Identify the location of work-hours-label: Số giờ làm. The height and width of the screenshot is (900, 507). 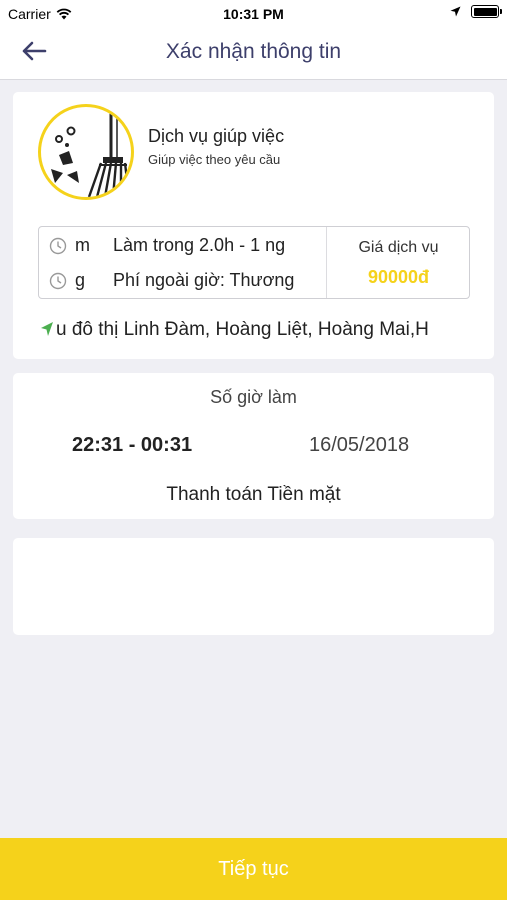
(253, 397).